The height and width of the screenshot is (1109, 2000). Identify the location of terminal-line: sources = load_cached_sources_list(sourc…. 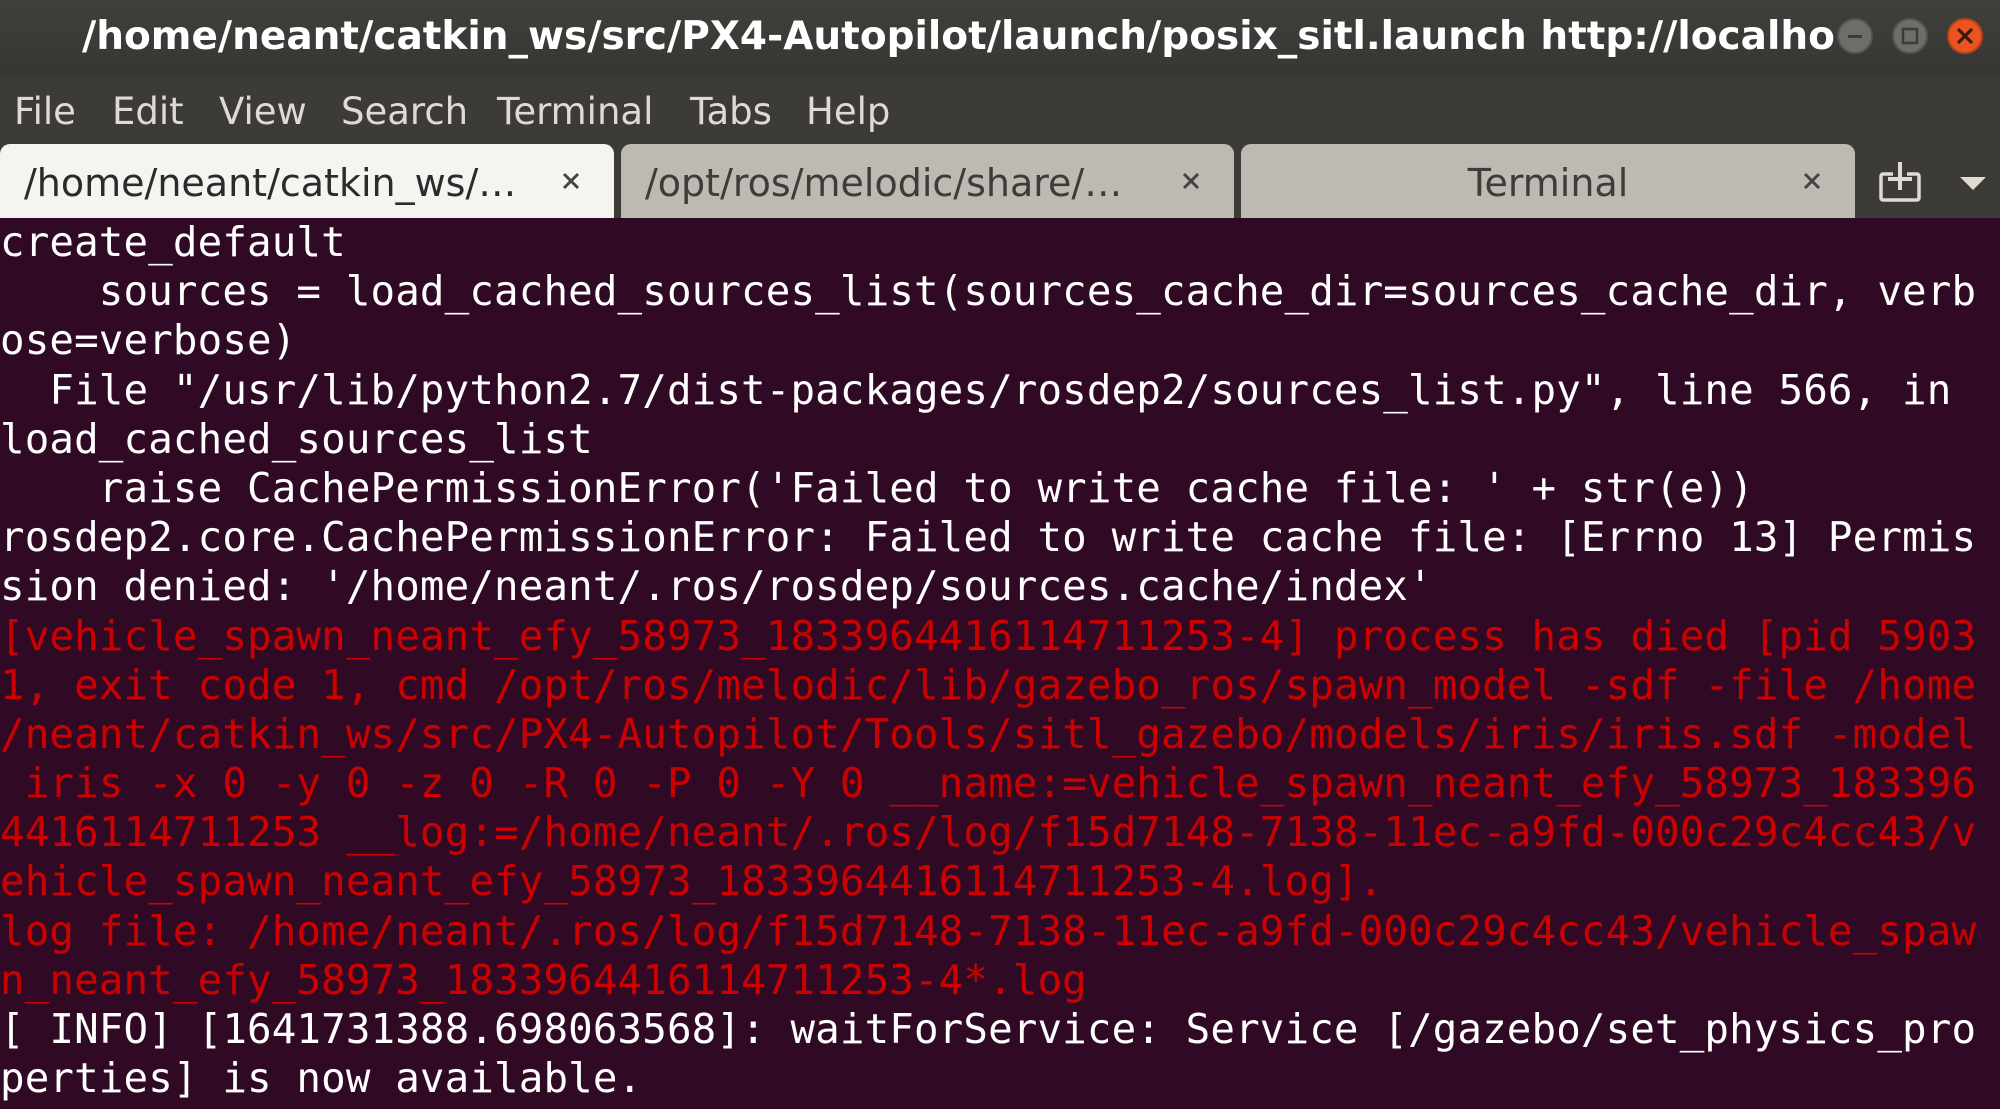
(988, 291).